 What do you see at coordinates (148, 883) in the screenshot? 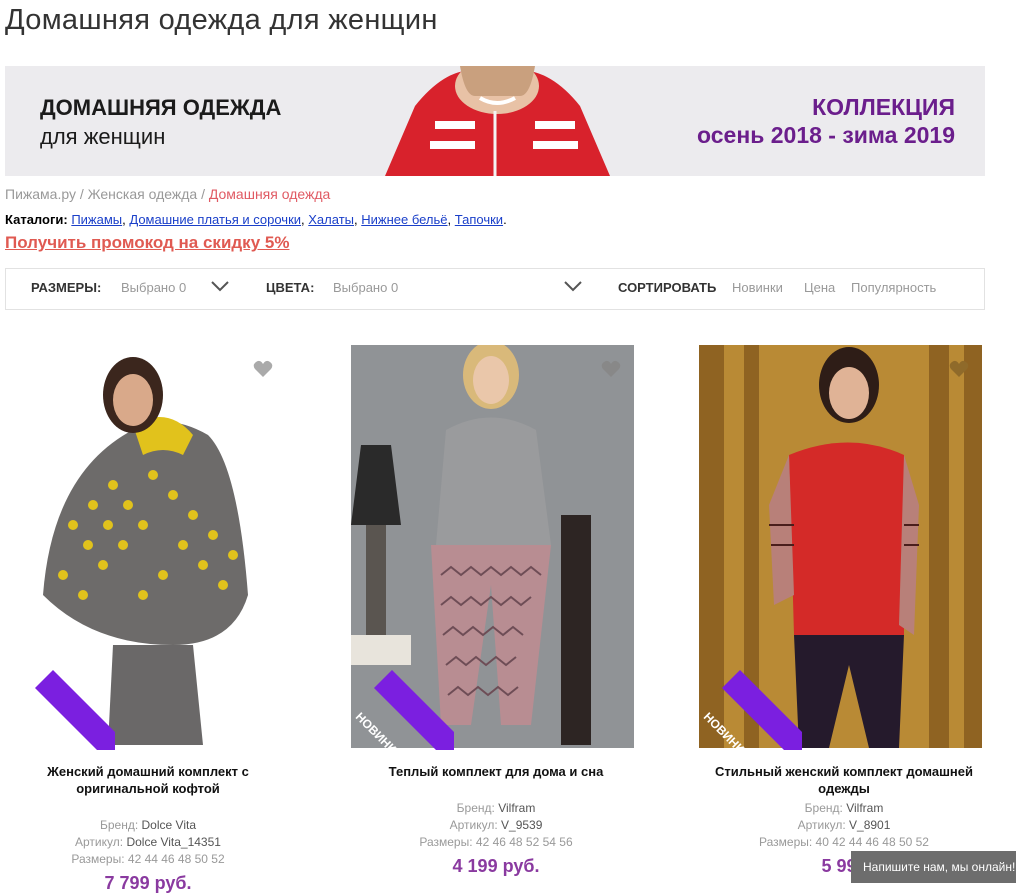
I see `product-price: 7 799 руб.` at bounding box center [148, 883].